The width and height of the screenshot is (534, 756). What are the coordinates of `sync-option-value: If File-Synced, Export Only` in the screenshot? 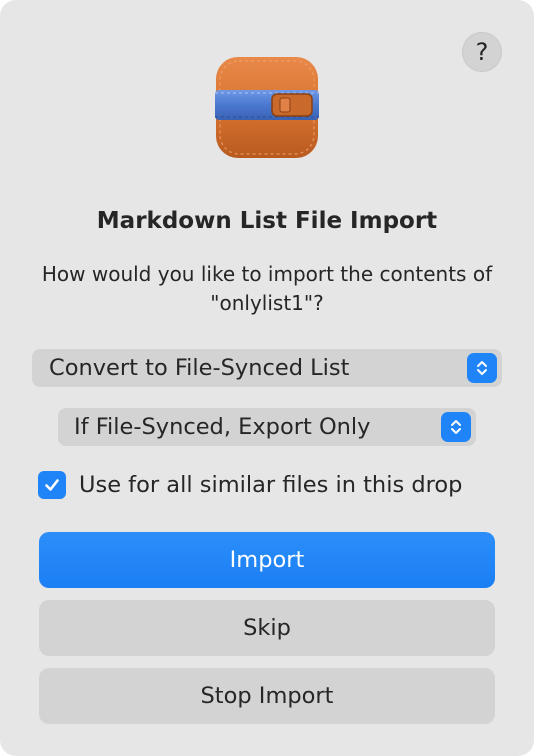 It's located at (222, 427).